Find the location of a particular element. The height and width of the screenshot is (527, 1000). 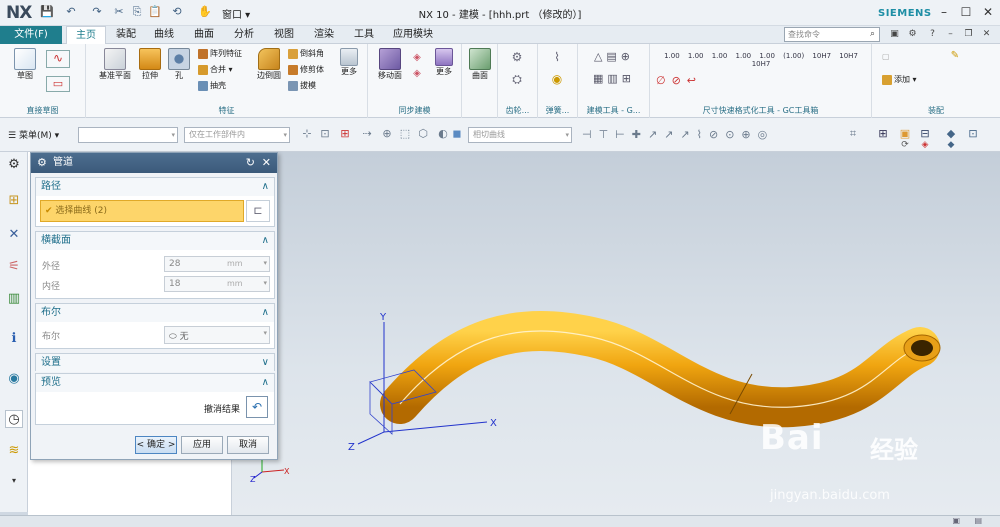

close-button: ✕ is located at coordinates (988, 12).